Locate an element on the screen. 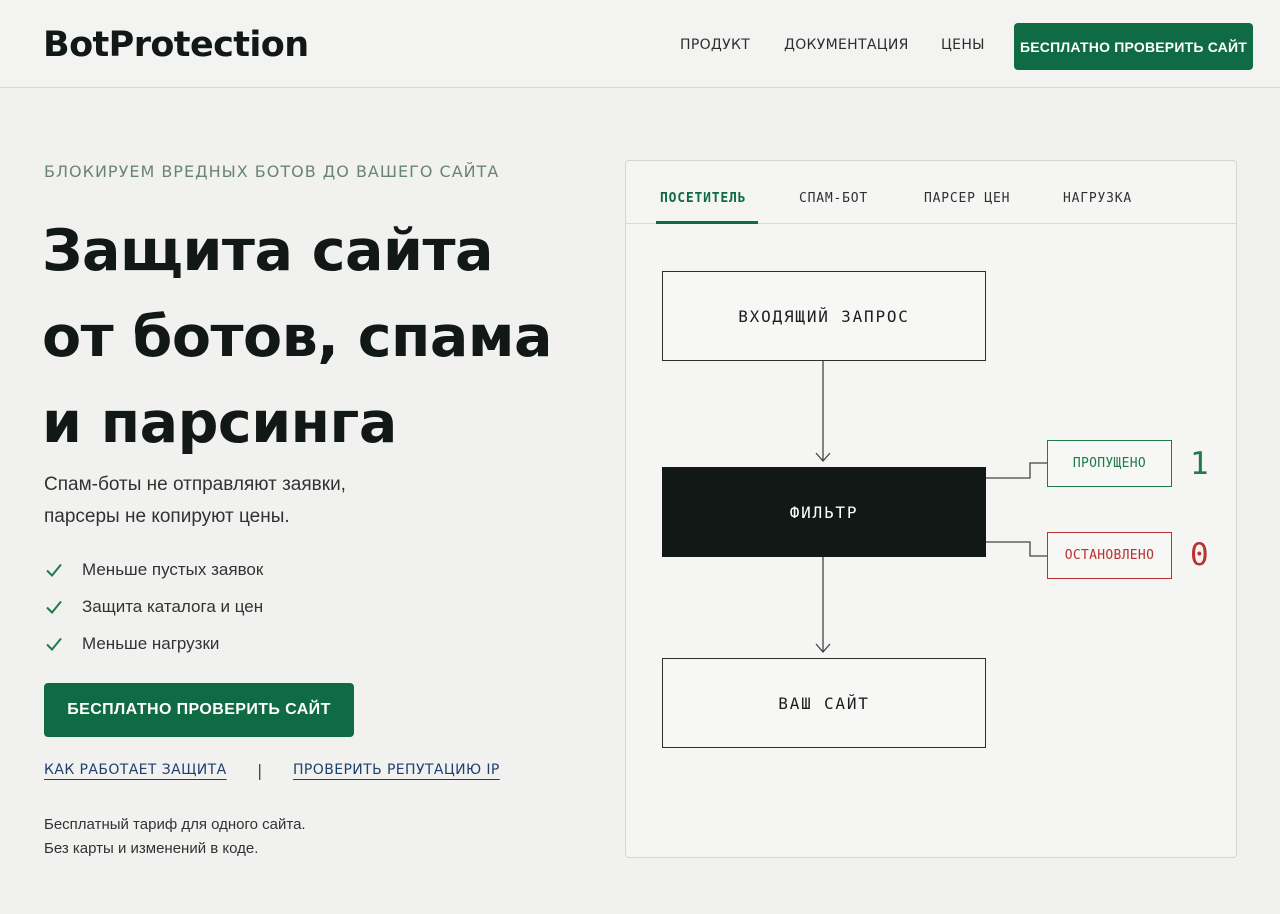 The image size is (1280, 914). tab-spam-bot: СПАМ-БОТ is located at coordinates (833, 198).